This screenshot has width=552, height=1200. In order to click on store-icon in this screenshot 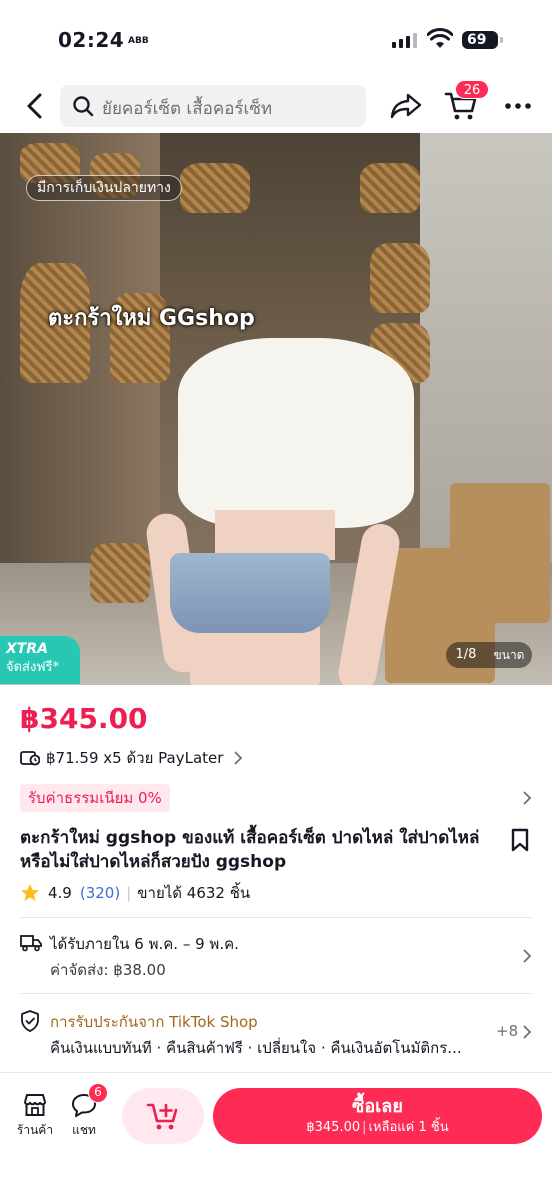, I will do `click(35, 1105)`.